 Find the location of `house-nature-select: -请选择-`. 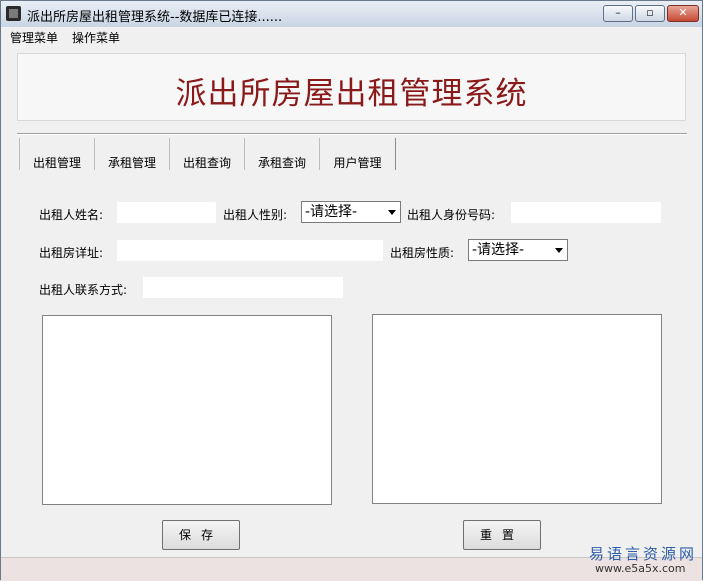

house-nature-select: -请选择- is located at coordinates (518, 250).